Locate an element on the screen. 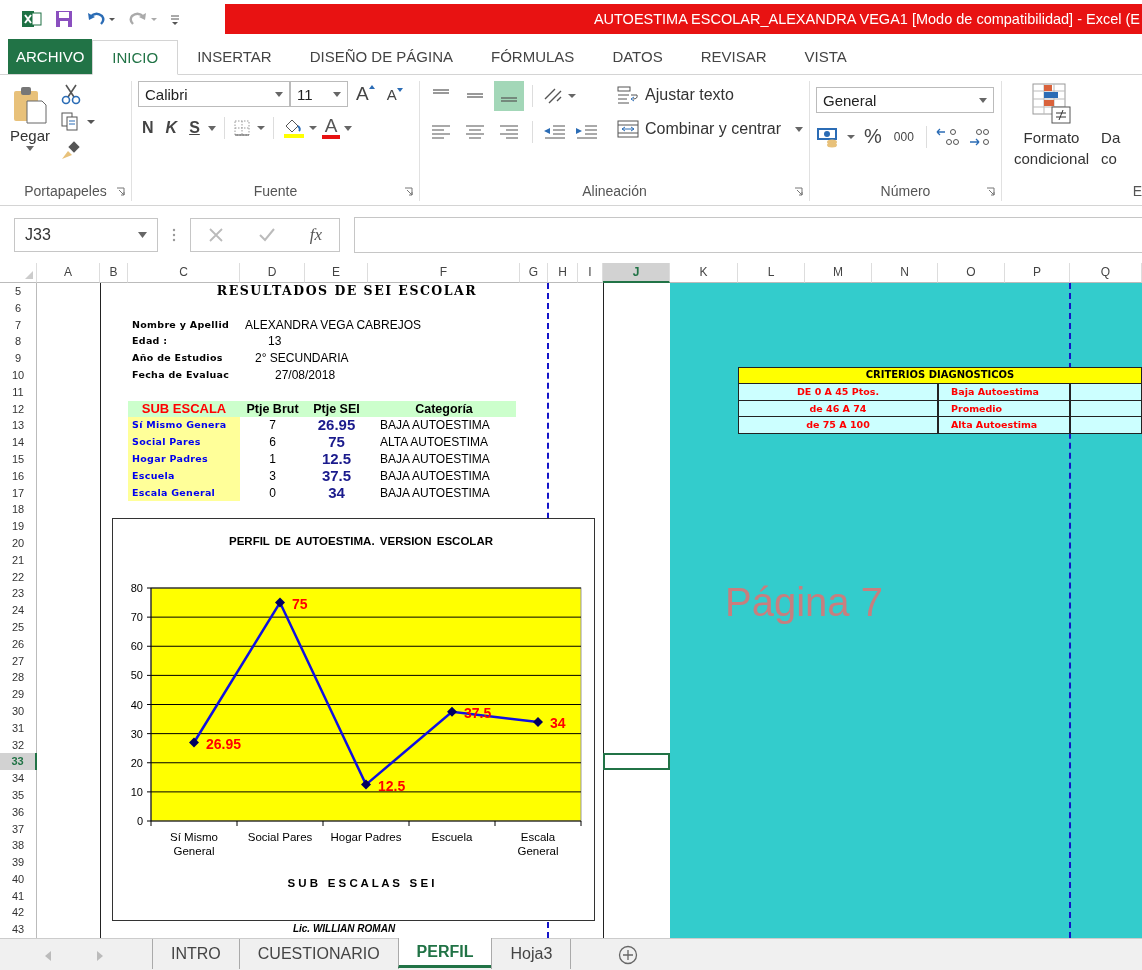 The width and height of the screenshot is (1142, 970). row-header: 9 is located at coordinates (18, 358).